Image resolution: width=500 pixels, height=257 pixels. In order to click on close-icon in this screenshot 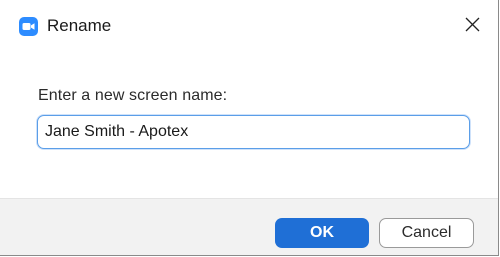, I will do `click(472, 24)`.